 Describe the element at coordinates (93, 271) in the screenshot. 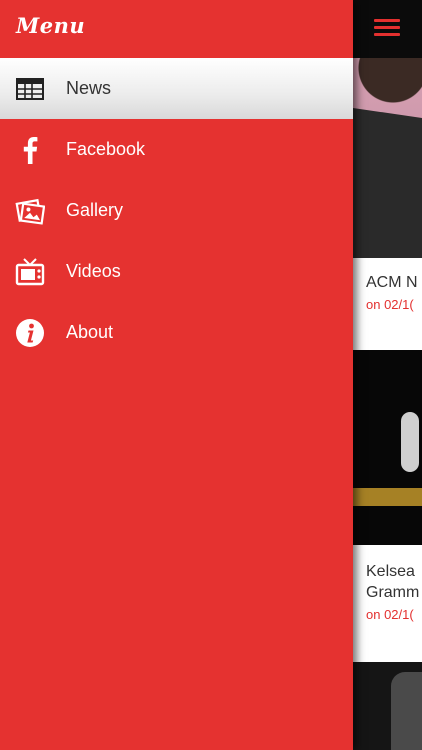

I see `menu-item-label: Videos` at that location.